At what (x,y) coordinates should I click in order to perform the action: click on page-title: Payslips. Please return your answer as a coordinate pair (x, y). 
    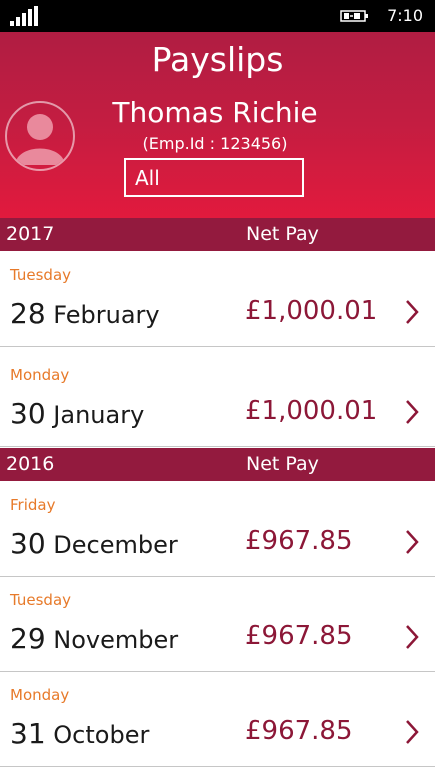
    Looking at the image, I should click on (217, 59).